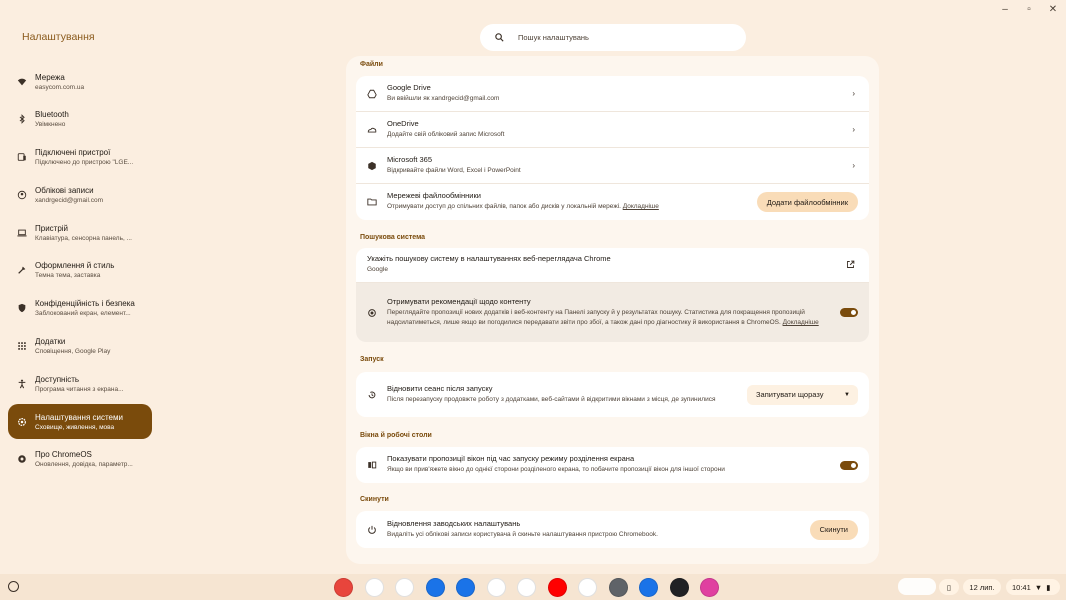 This screenshot has width=1066, height=600. What do you see at coordinates (410, 159) in the screenshot?
I see `row-title: Microsoft 365` at bounding box center [410, 159].